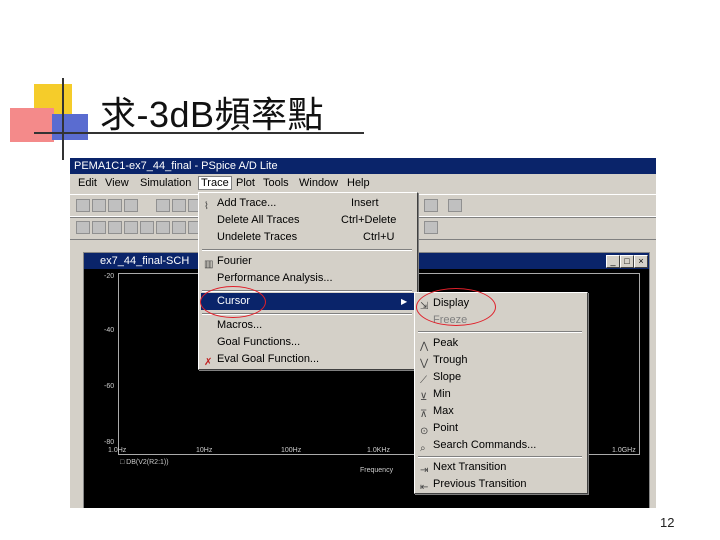 The height and width of the screenshot is (540, 720). Describe the element at coordinates (624, 450) in the screenshot. I see `x-tick-label: 1.0GHz` at that location.